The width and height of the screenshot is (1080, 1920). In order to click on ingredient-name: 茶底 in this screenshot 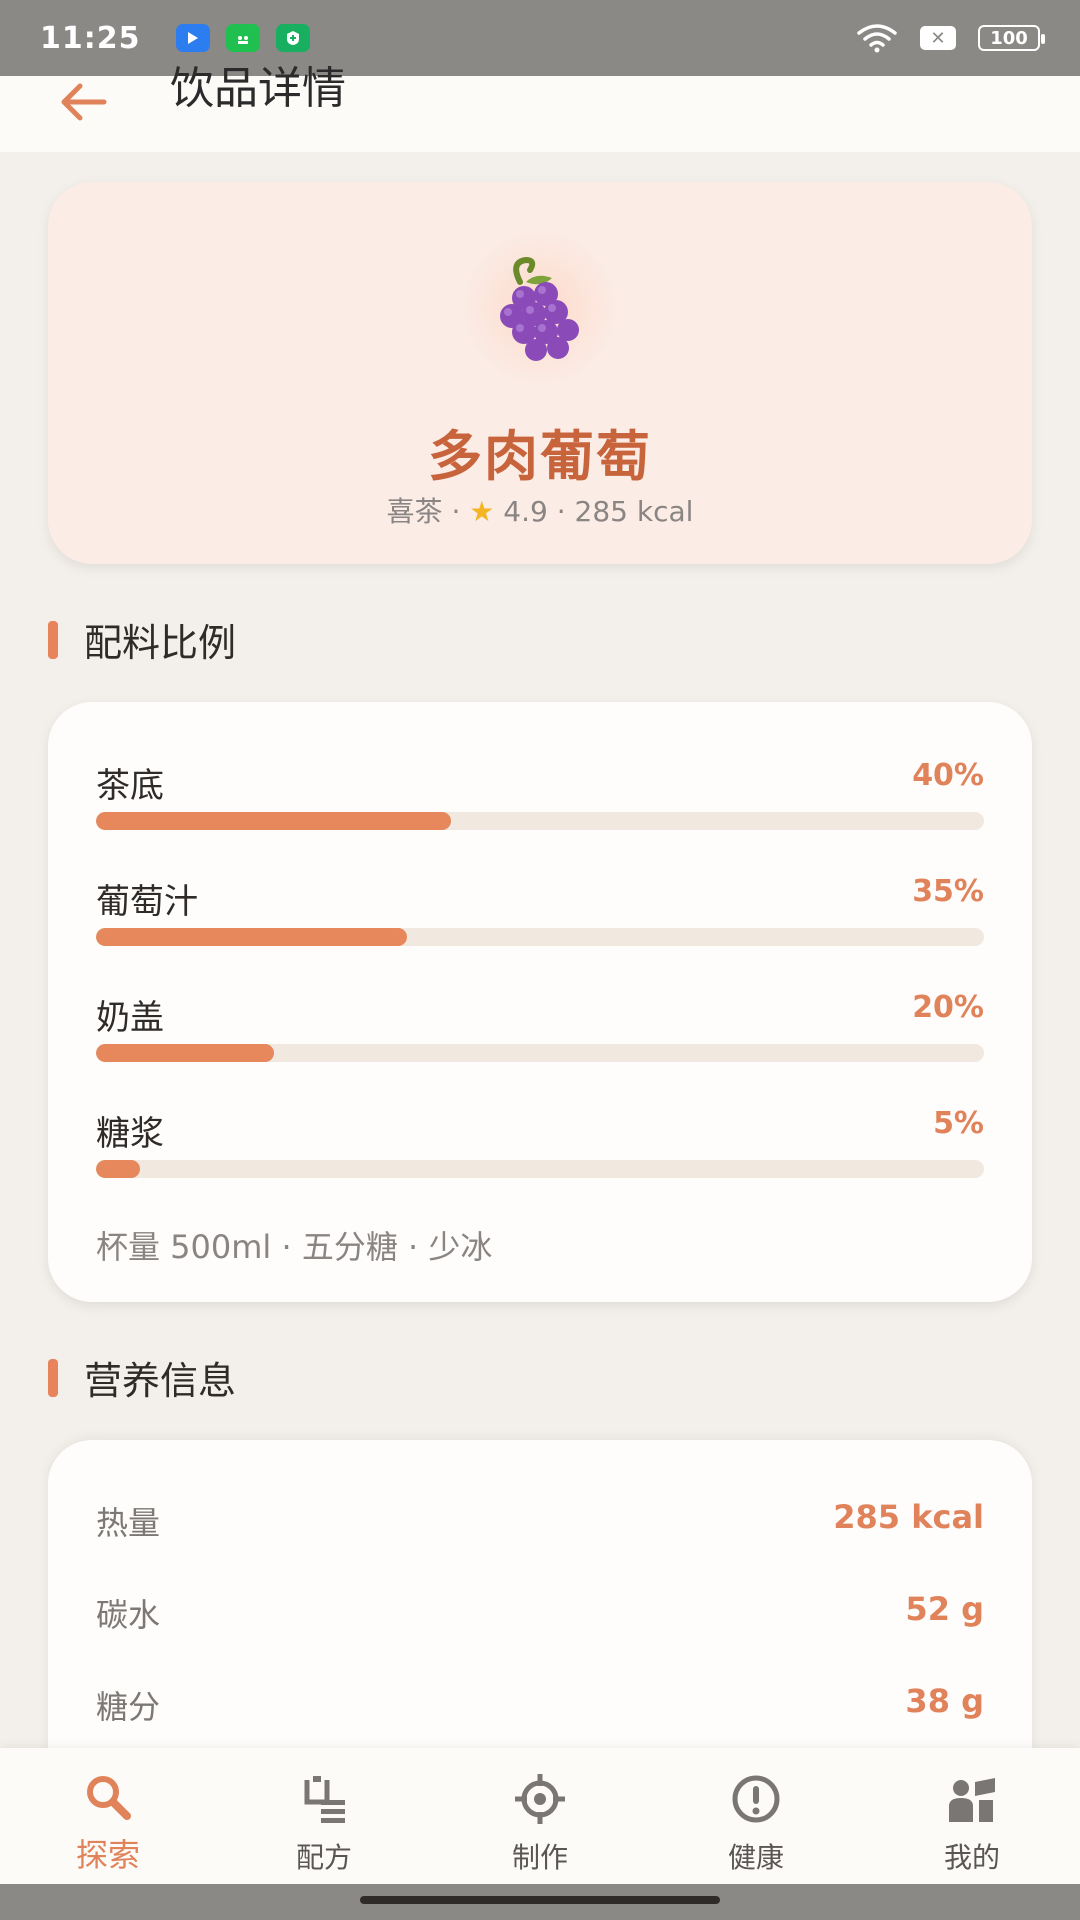, I will do `click(130, 786)`.